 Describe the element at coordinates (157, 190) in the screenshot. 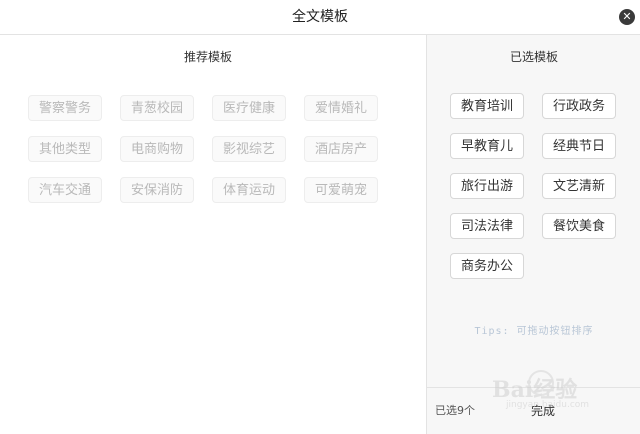

I see `recommended-tag: 安保消防` at that location.